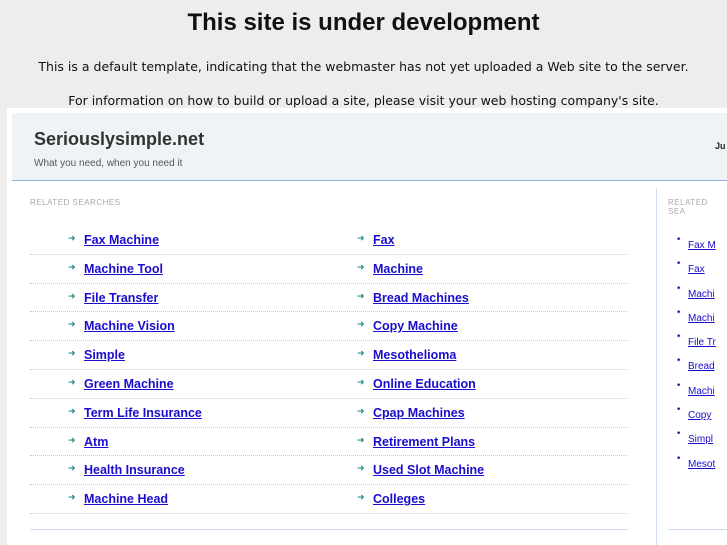 This screenshot has height=545, width=727. What do you see at coordinates (329, 413) in the screenshot?
I see `table-row: ➜ Term Life Insurance ➜ Cpap Machines` at bounding box center [329, 413].